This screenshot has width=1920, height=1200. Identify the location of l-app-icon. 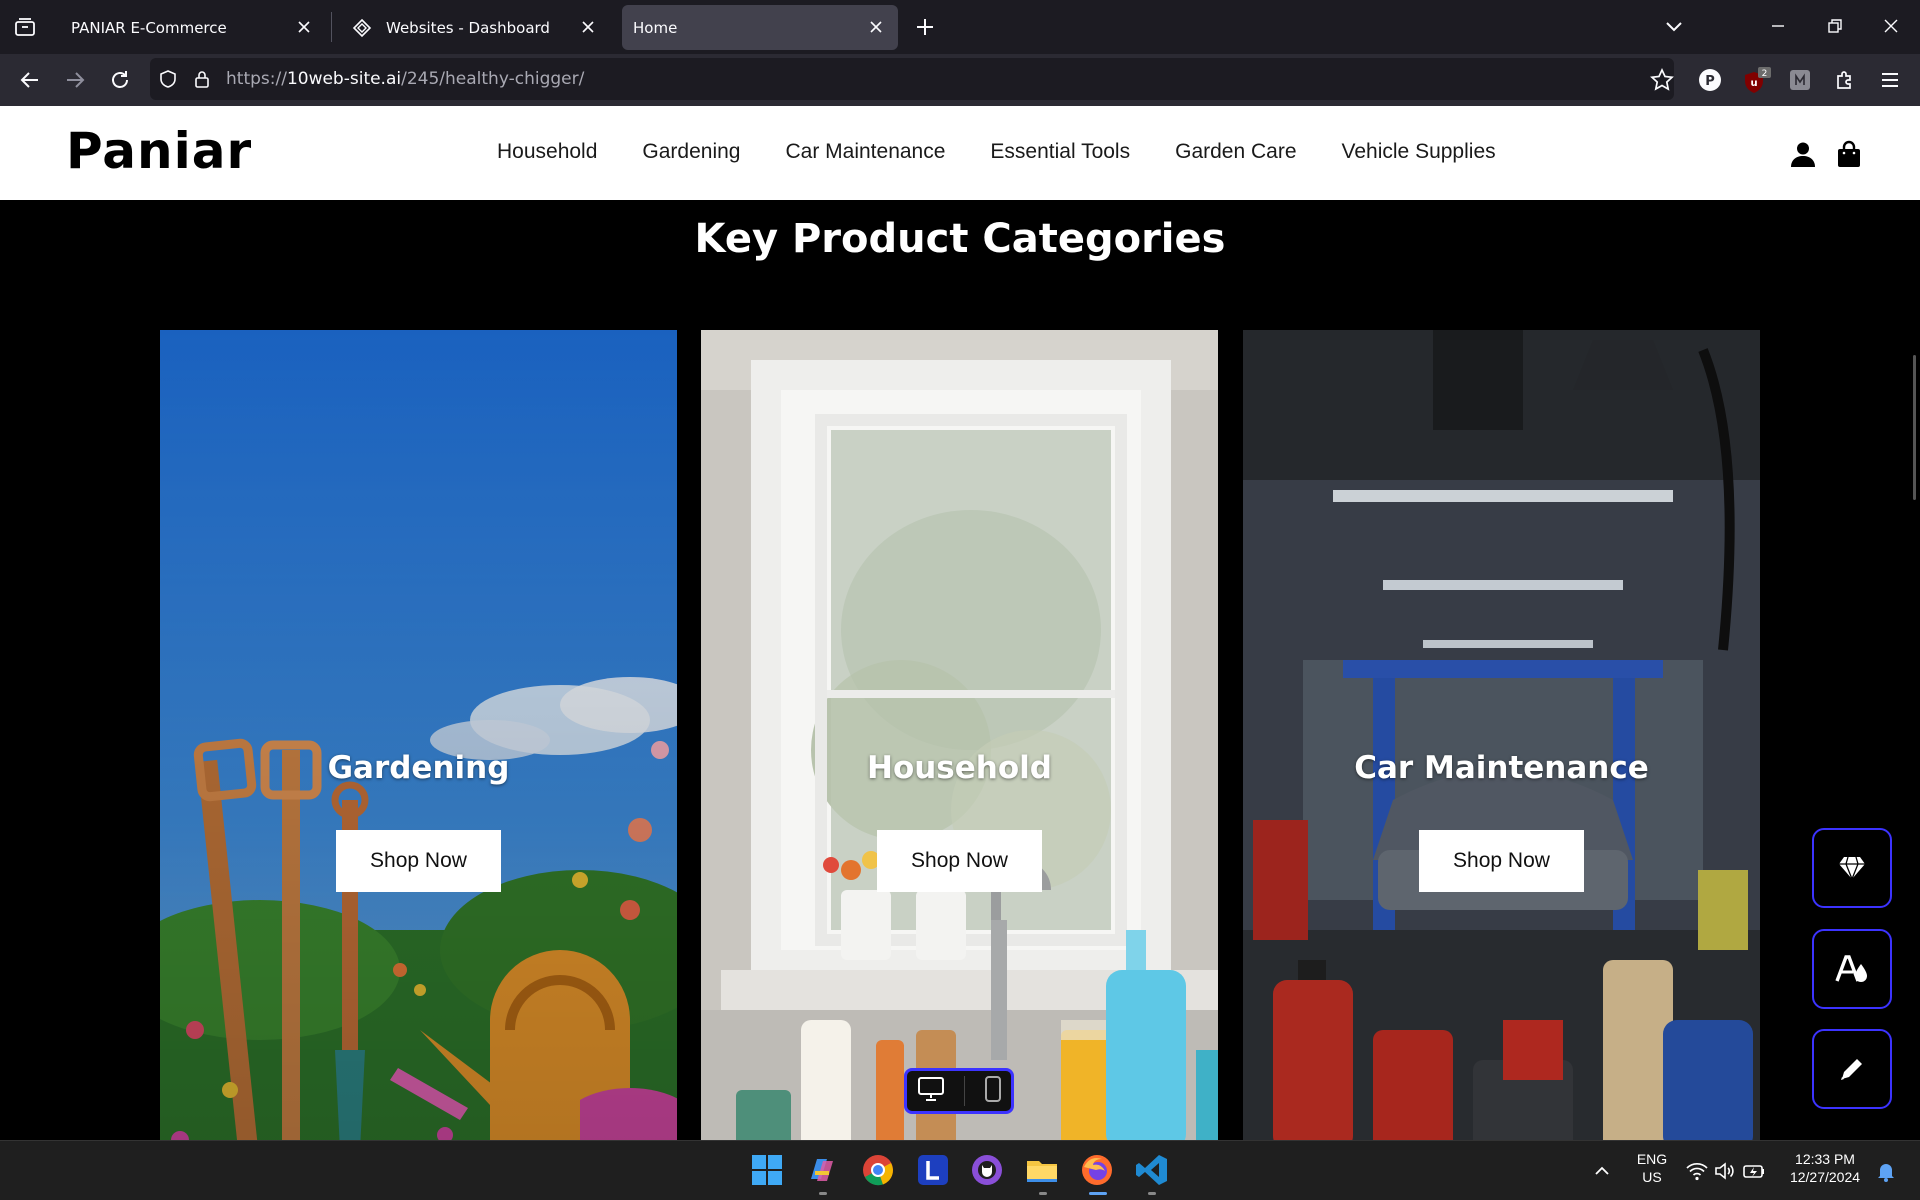
(933, 1170).